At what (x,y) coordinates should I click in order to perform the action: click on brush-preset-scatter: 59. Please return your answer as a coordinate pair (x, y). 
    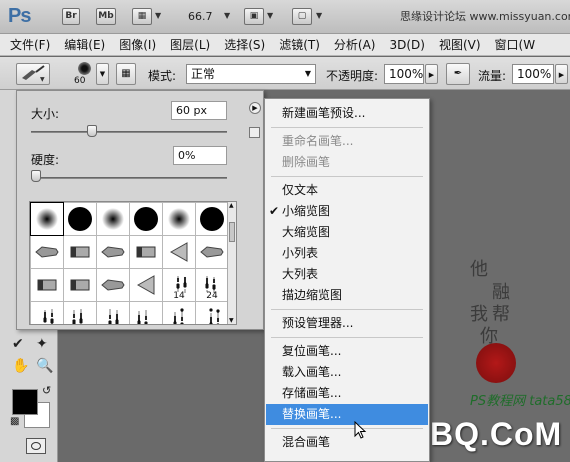
    Looking at the image, I should click on (146, 313).